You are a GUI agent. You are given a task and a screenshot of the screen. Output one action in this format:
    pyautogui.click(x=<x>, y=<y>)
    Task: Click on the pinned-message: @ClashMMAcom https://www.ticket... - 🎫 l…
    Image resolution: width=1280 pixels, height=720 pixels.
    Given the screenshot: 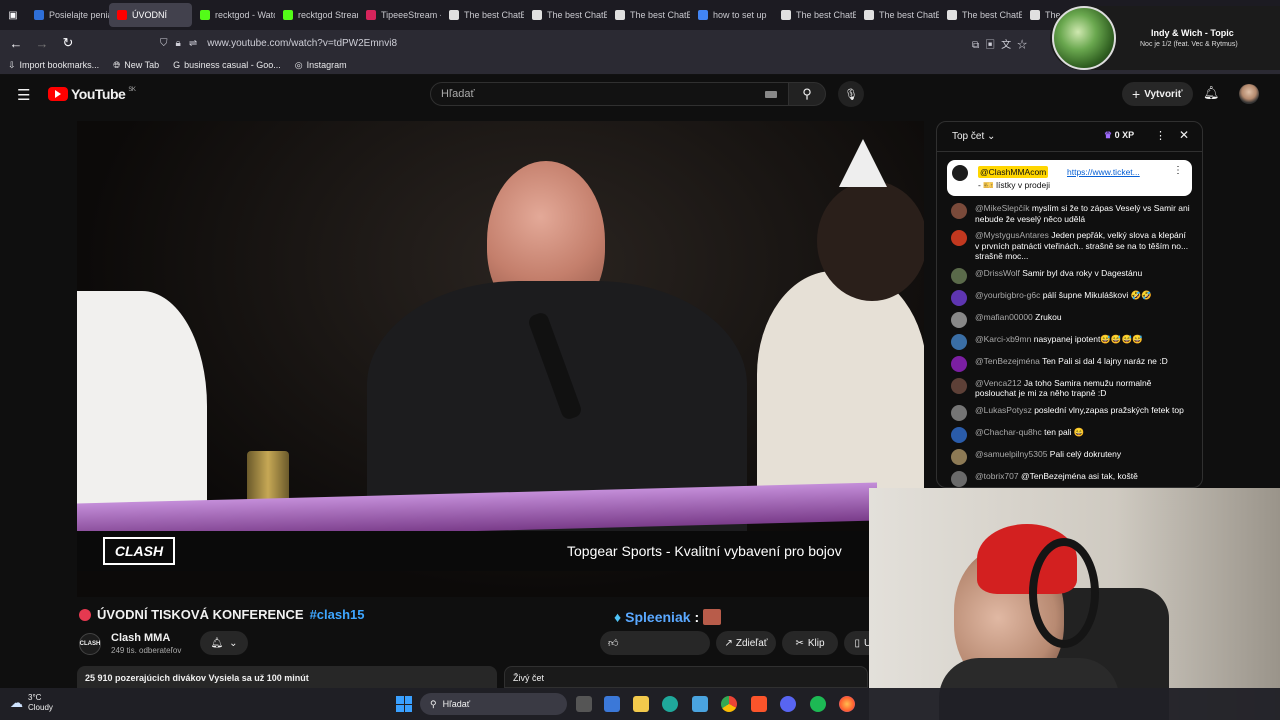 What is the action you would take?
    pyautogui.click(x=1069, y=178)
    